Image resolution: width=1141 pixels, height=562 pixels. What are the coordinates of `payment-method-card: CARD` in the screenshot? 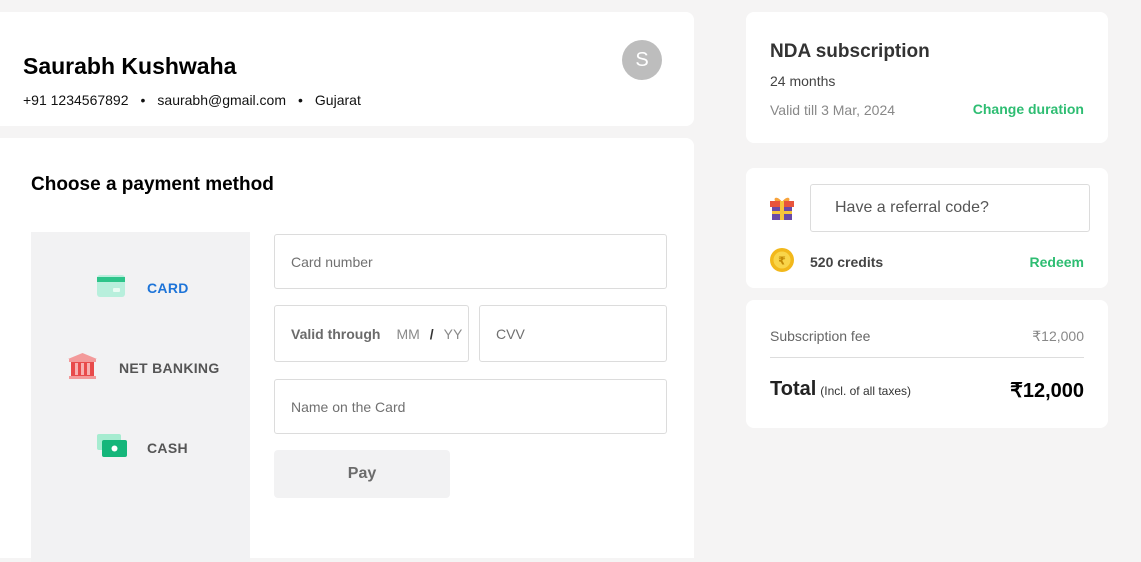 It's located at (143, 288).